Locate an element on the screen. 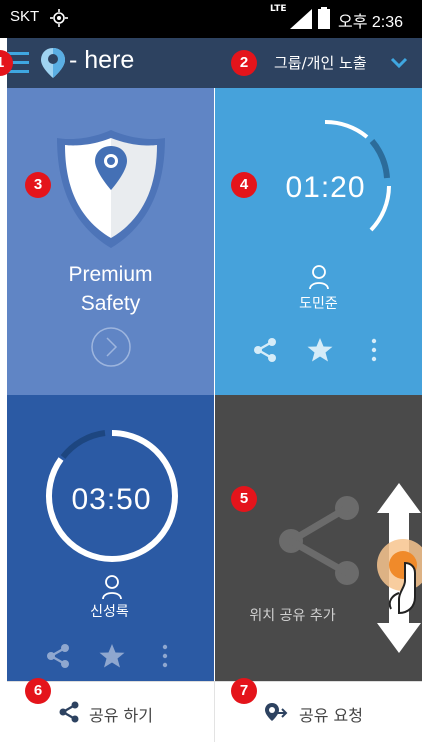 The width and height of the screenshot is (422, 742). logo-pin-icon is located at coordinates (53, 63).